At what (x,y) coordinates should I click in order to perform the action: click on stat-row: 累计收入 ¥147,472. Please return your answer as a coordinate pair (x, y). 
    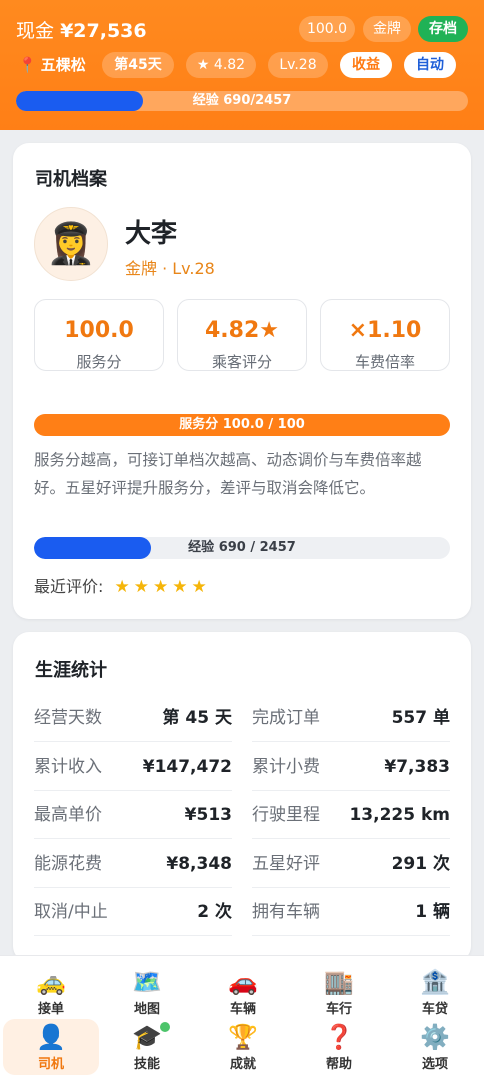
    Looking at the image, I should click on (133, 767).